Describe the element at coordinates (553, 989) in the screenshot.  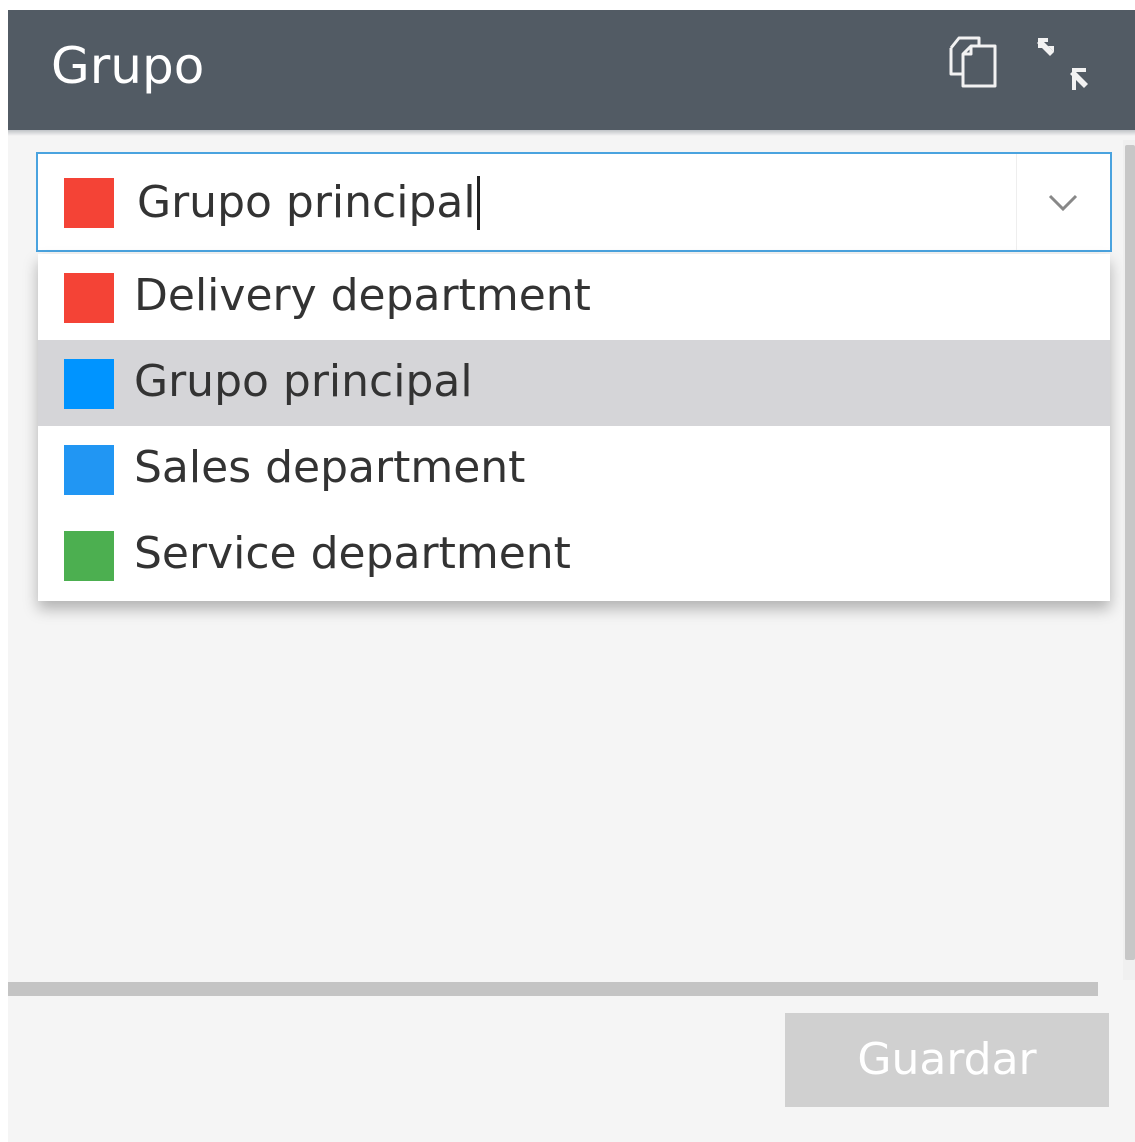
I see `footer-separator` at that location.